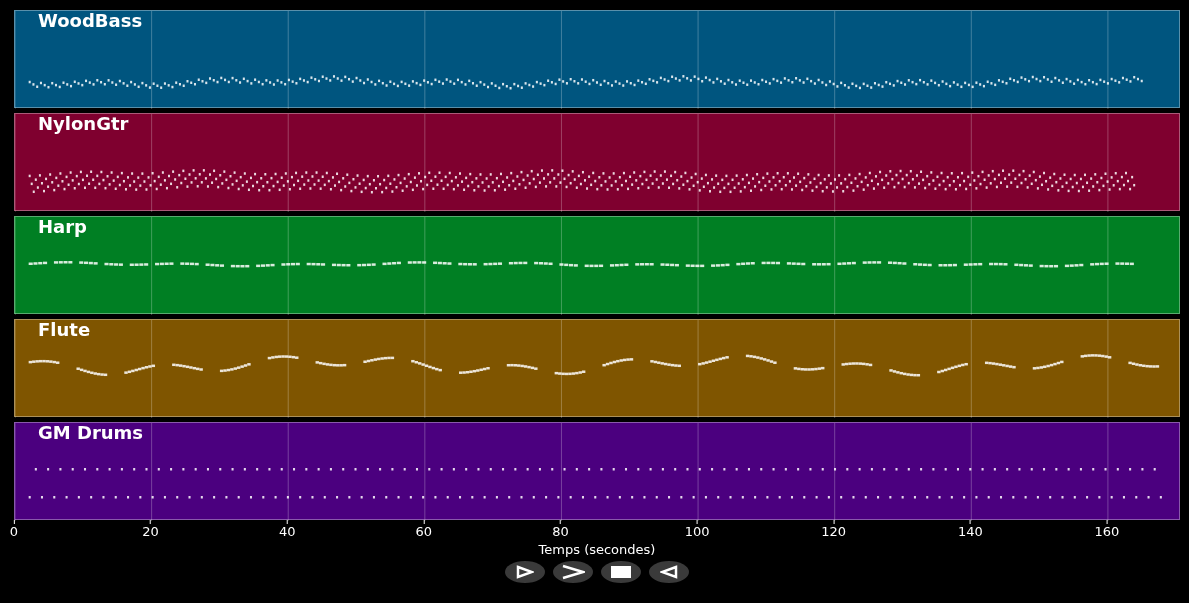 This screenshot has width=1189, height=603. I want to click on tick-label: 40, so click(287, 531).